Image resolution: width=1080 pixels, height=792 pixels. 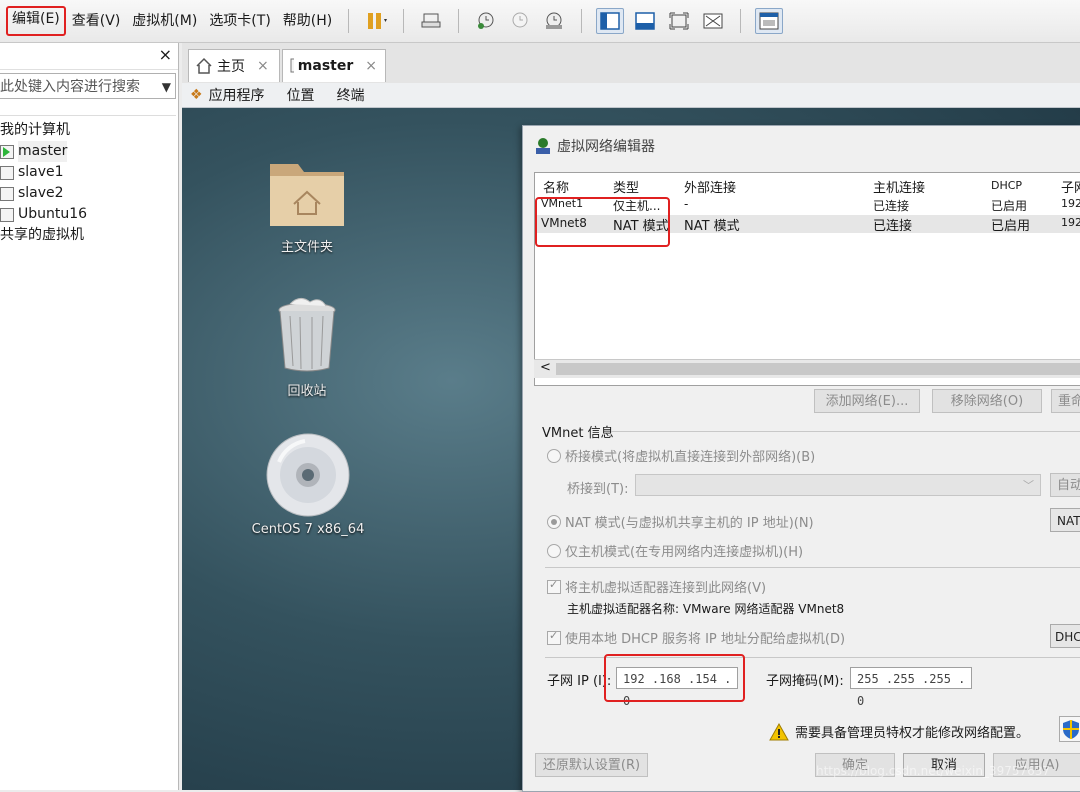 What do you see at coordinates (710, 186) in the screenshot?
I see `column-header-external: 外部连接` at bounding box center [710, 186].